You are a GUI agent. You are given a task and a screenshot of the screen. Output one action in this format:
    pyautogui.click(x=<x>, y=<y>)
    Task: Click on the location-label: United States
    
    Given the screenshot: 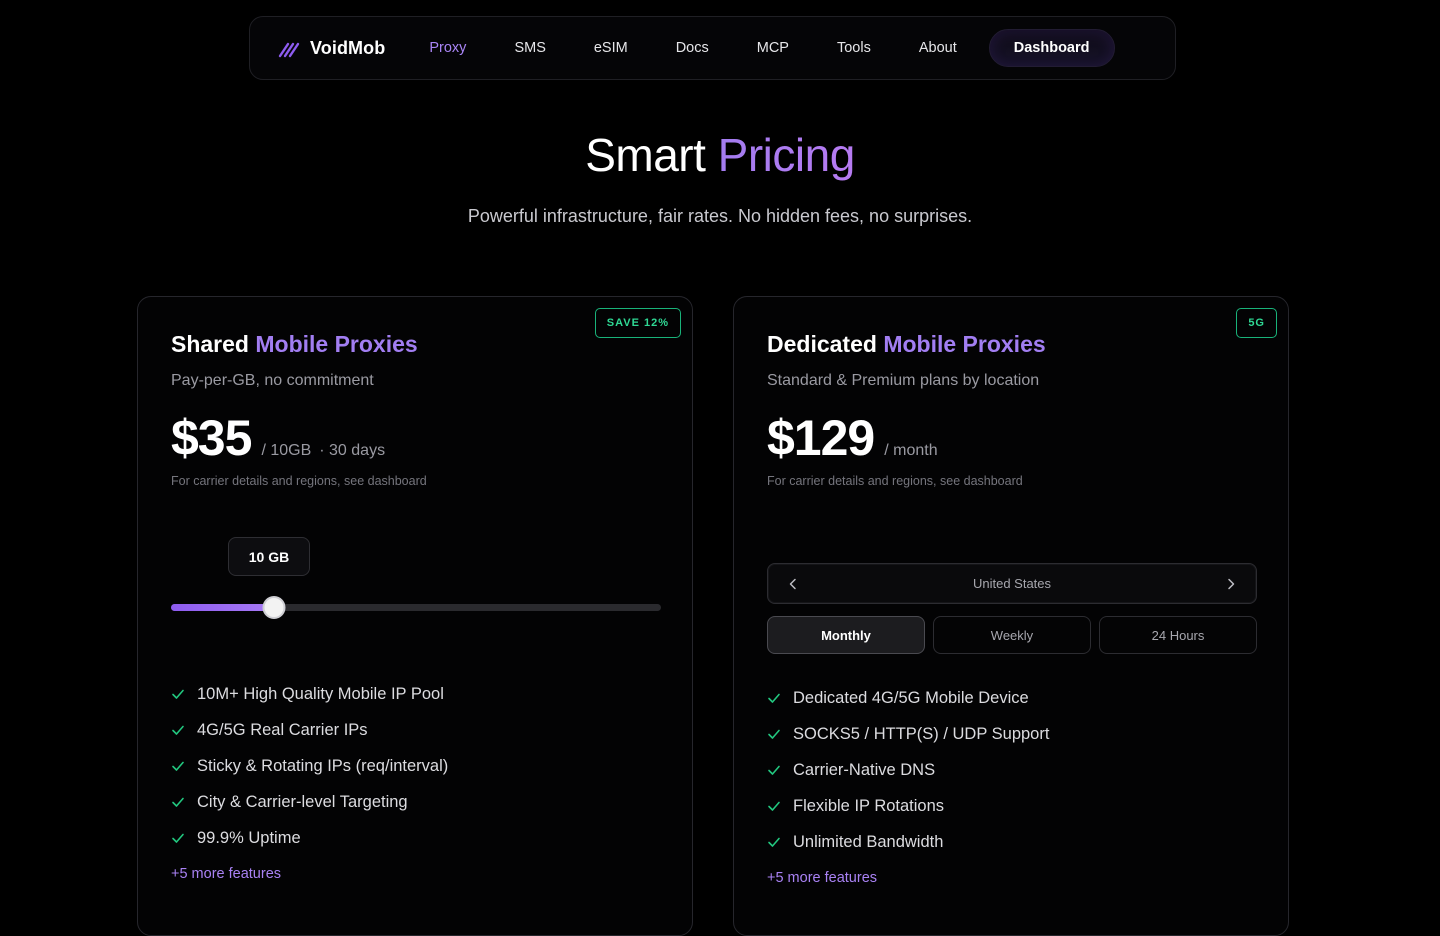 What is the action you would take?
    pyautogui.click(x=1012, y=583)
    